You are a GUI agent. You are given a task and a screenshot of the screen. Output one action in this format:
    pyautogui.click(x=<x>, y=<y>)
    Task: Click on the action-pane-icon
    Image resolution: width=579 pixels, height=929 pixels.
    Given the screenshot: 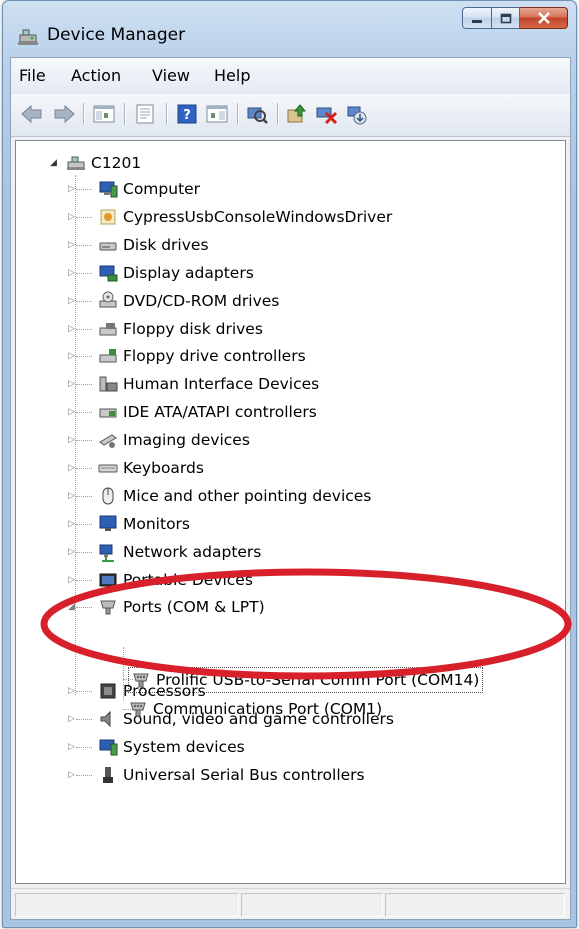 What is the action you would take?
    pyautogui.click(x=217, y=114)
    